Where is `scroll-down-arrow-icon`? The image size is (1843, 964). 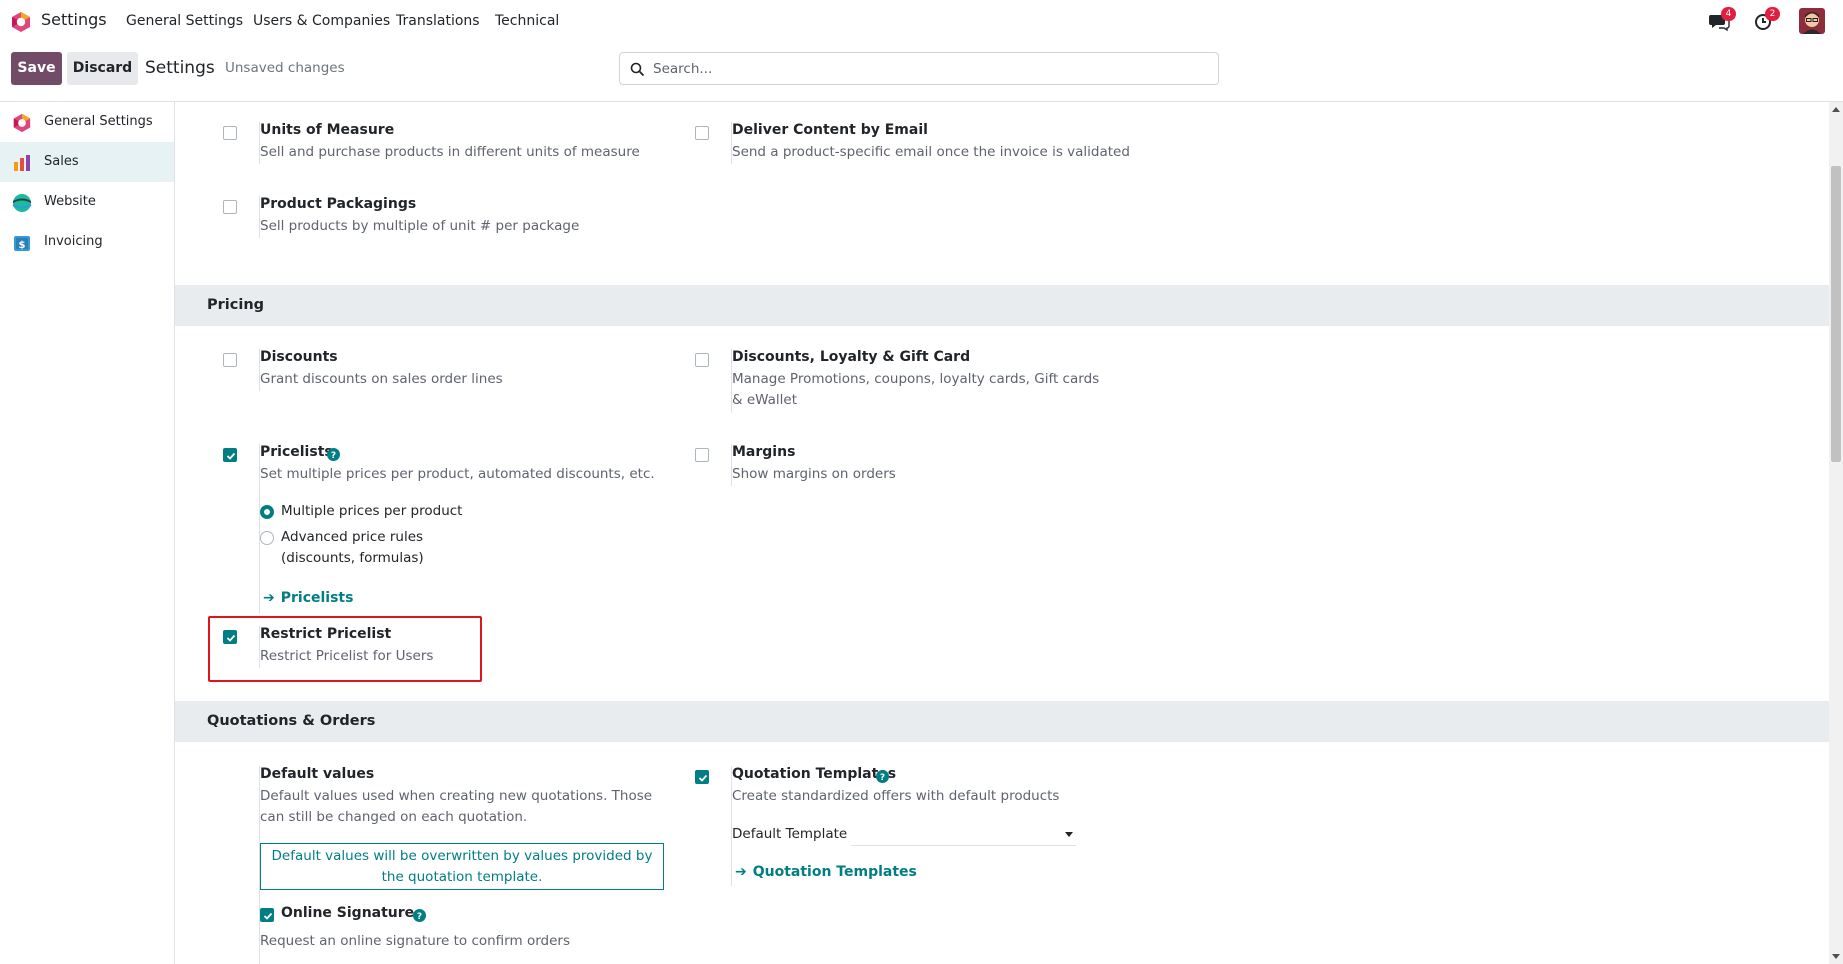 scroll-down-arrow-icon is located at coordinates (1836, 956).